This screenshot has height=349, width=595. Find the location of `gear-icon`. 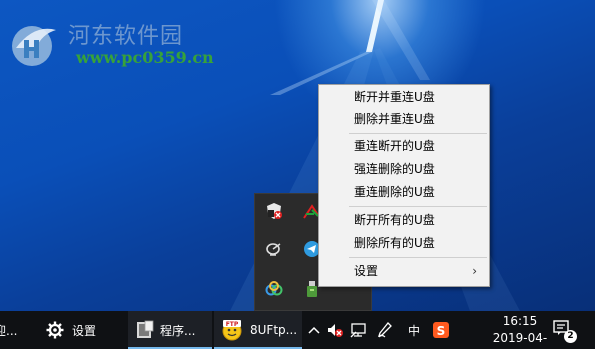

gear-icon is located at coordinates (55, 330).